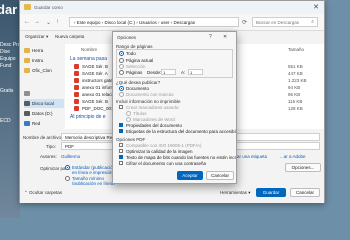  What do you see at coordinates (278, 22) in the screenshot?
I see `search-placeholder: Buscar en Descargas` at bounding box center [278, 22].